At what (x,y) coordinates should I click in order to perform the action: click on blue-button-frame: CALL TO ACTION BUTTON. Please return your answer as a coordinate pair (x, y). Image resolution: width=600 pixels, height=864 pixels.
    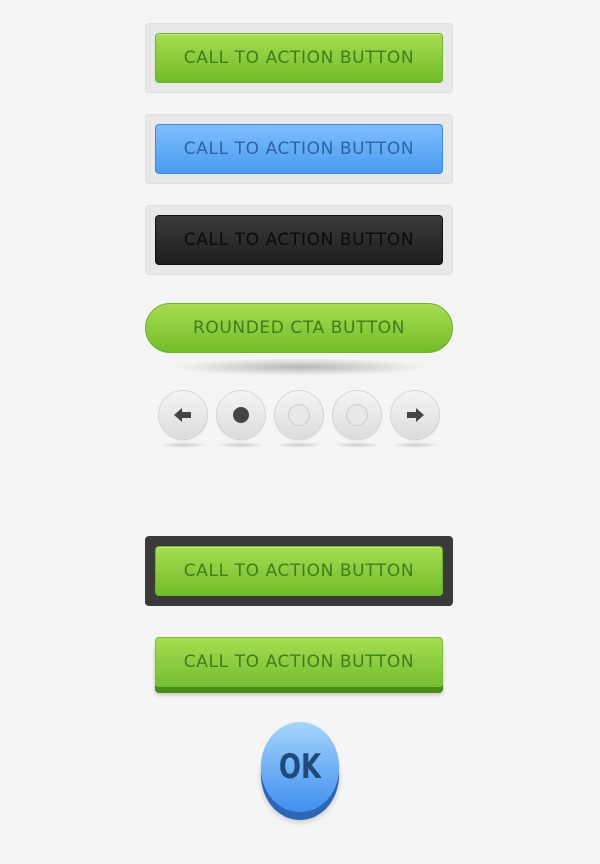
    Looking at the image, I should click on (299, 149).